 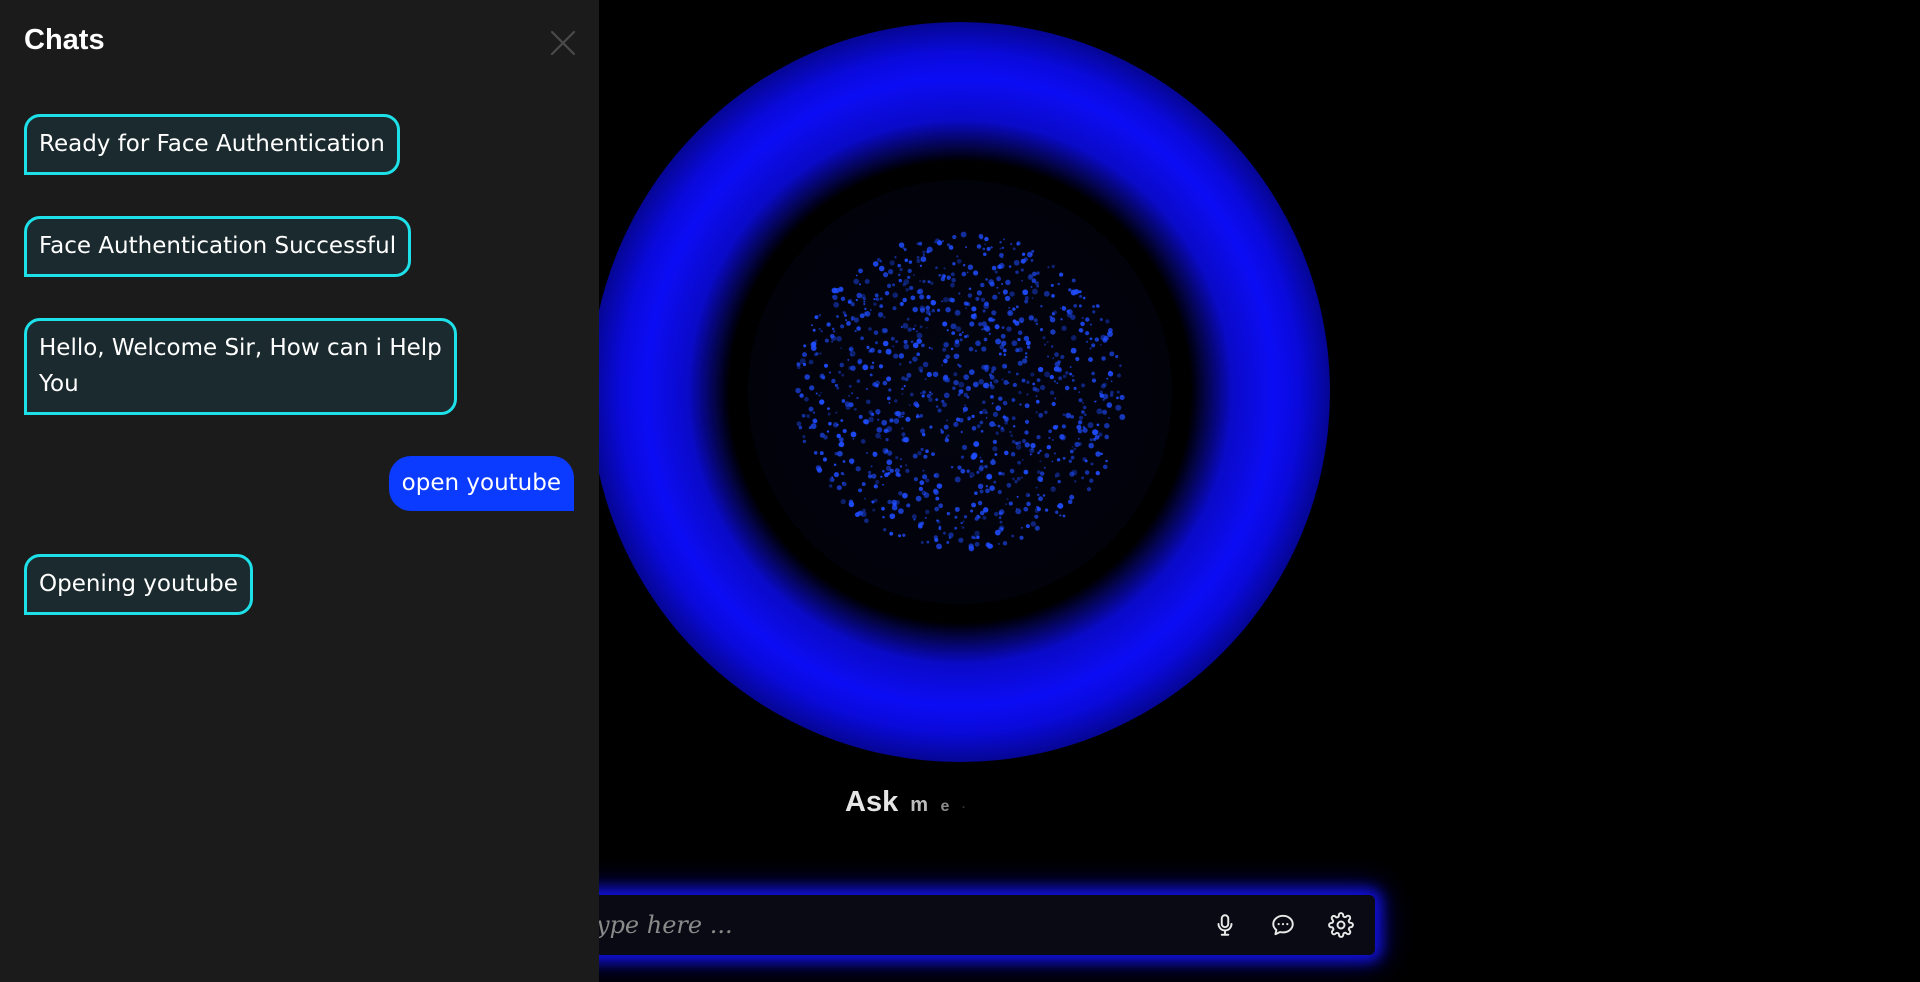 I want to click on close-sidebar-button, so click(x=563, y=43).